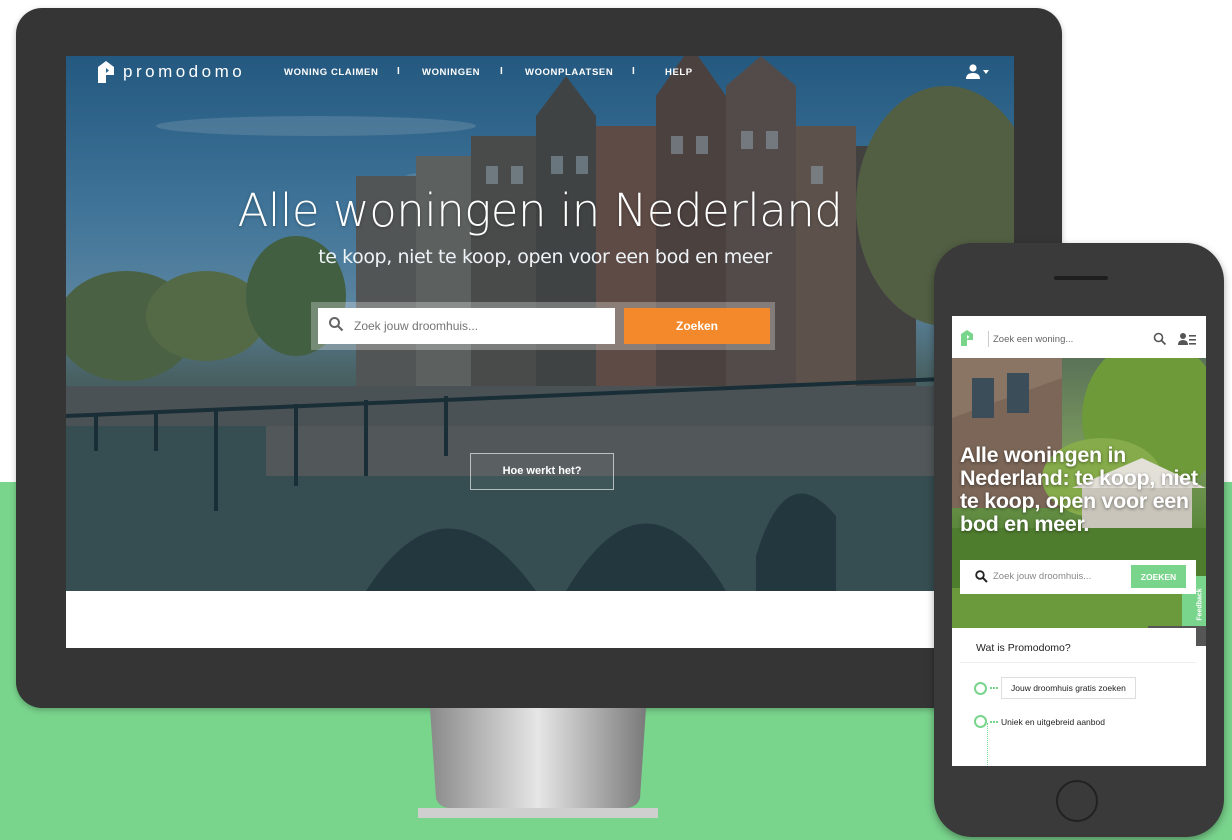  Describe the element at coordinates (1068, 688) in the screenshot. I see `step-search-free-button: Jouw droomhuis gratis zoeken` at that location.